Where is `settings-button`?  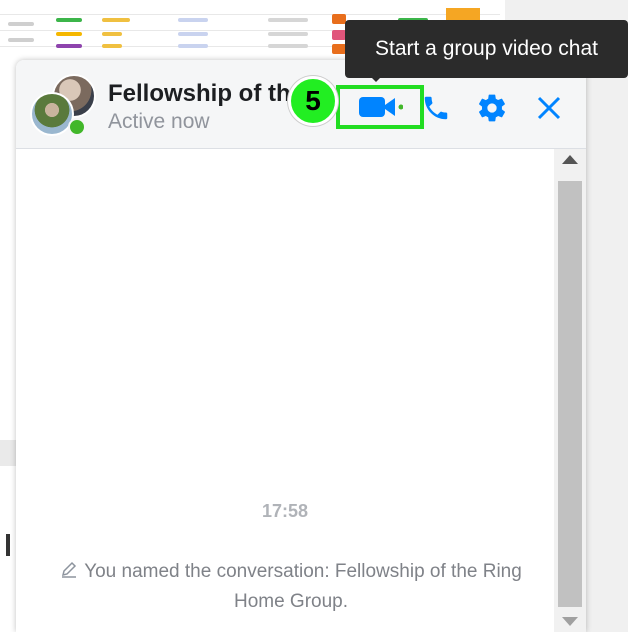
settings-button is located at coordinates (492, 108).